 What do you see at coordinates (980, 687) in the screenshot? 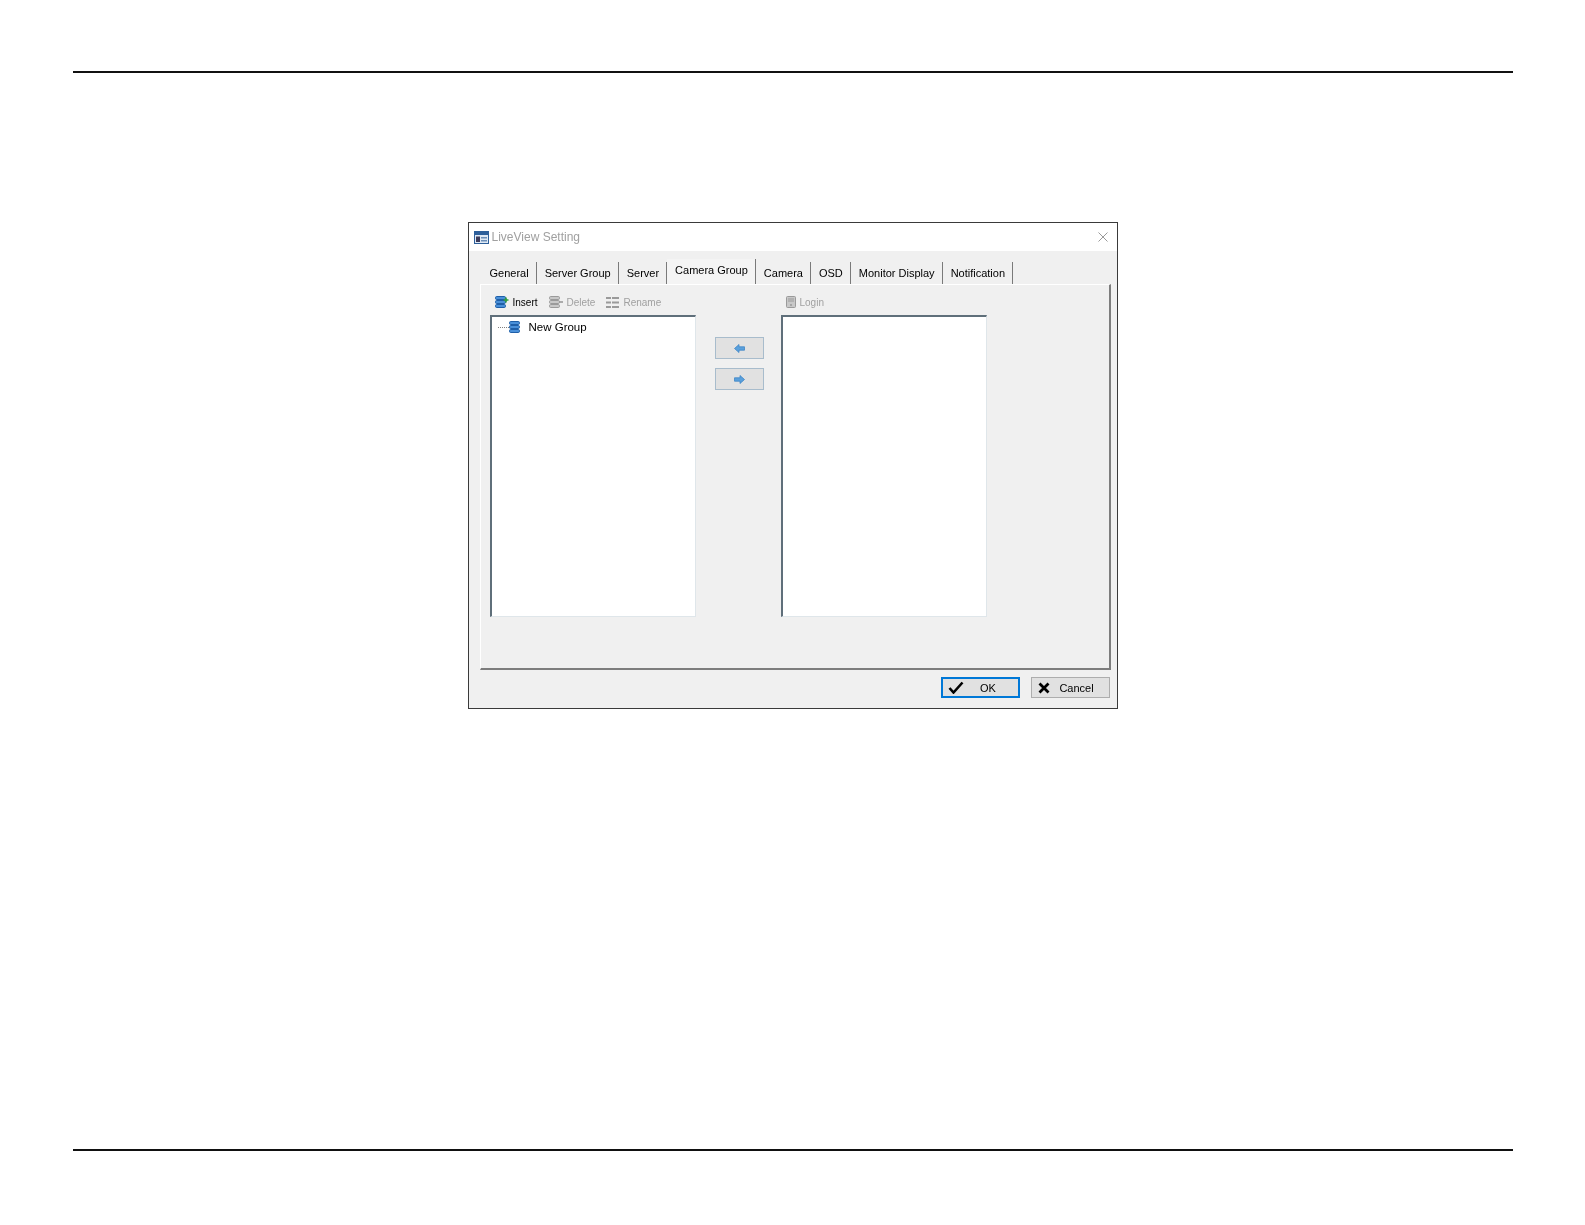
I see `dialog-button: OK` at bounding box center [980, 687].